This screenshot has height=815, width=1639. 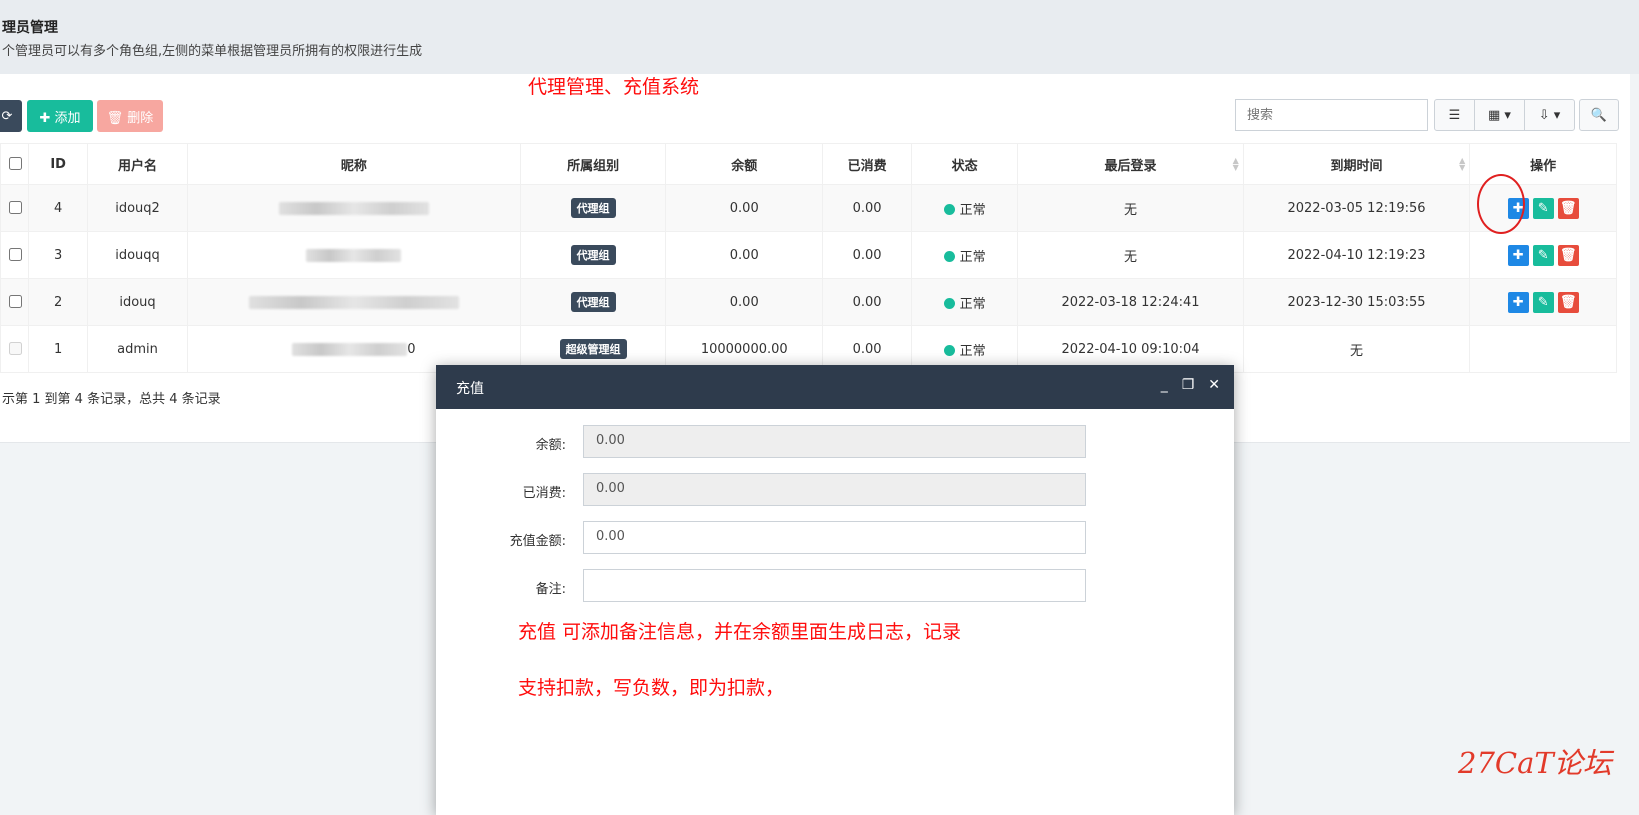 I want to click on watermark: 27CaT论坛, so click(x=1535, y=763).